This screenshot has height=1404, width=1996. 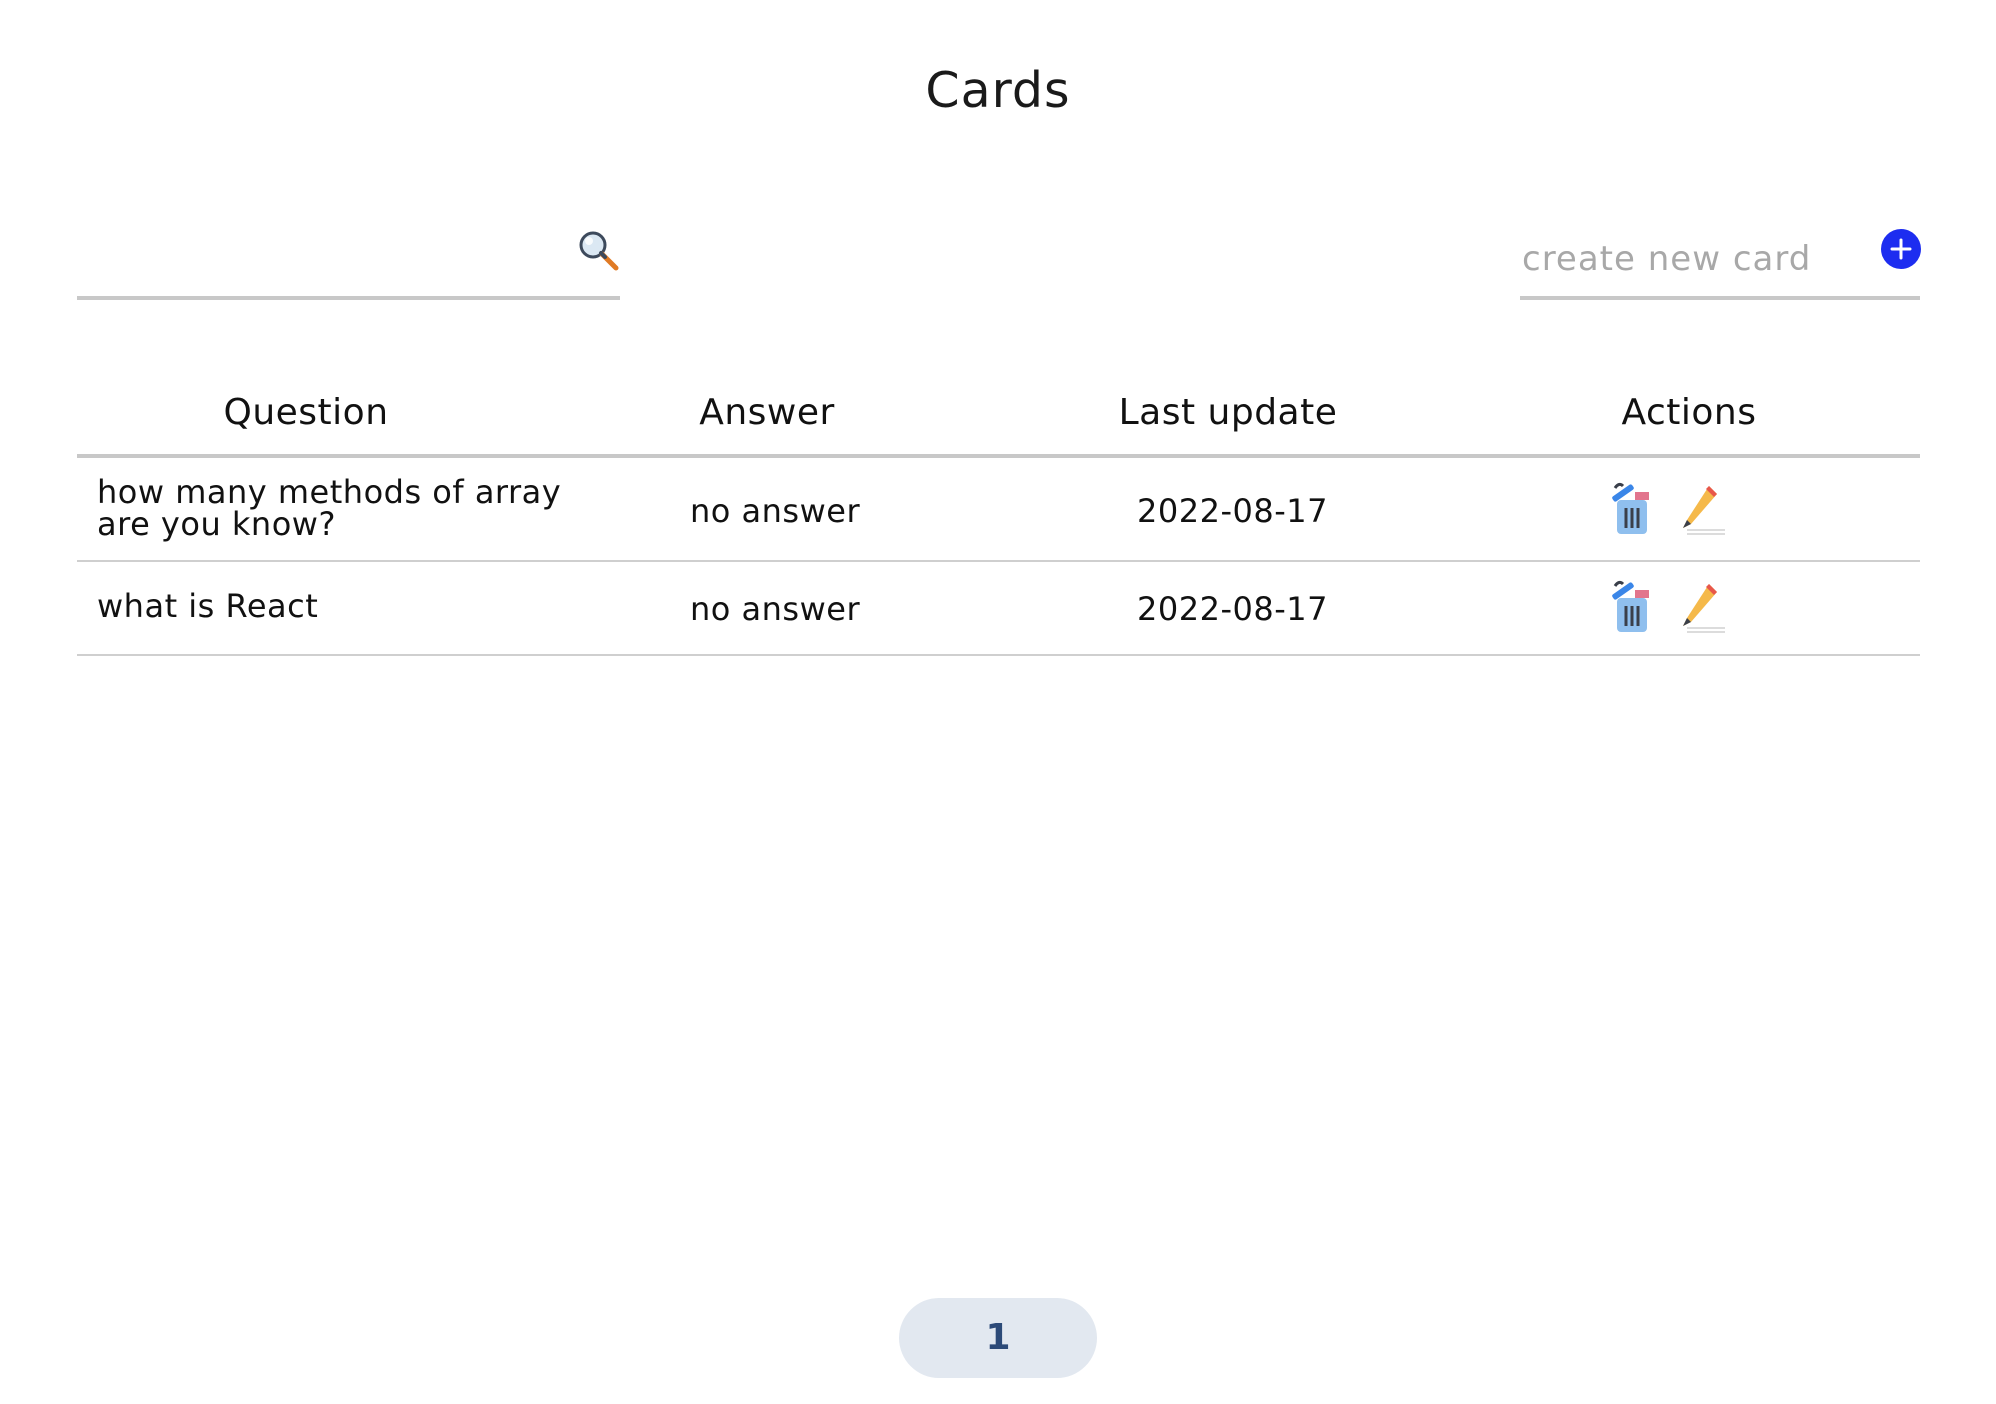 What do you see at coordinates (1692, 259) in the screenshot?
I see `create-card-input` at bounding box center [1692, 259].